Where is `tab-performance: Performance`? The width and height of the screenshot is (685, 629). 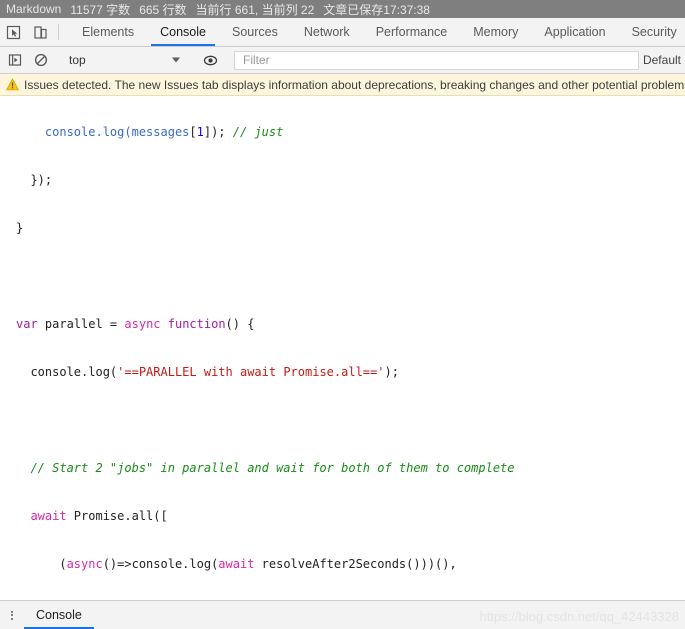
tab-performance: Performance is located at coordinates (412, 32).